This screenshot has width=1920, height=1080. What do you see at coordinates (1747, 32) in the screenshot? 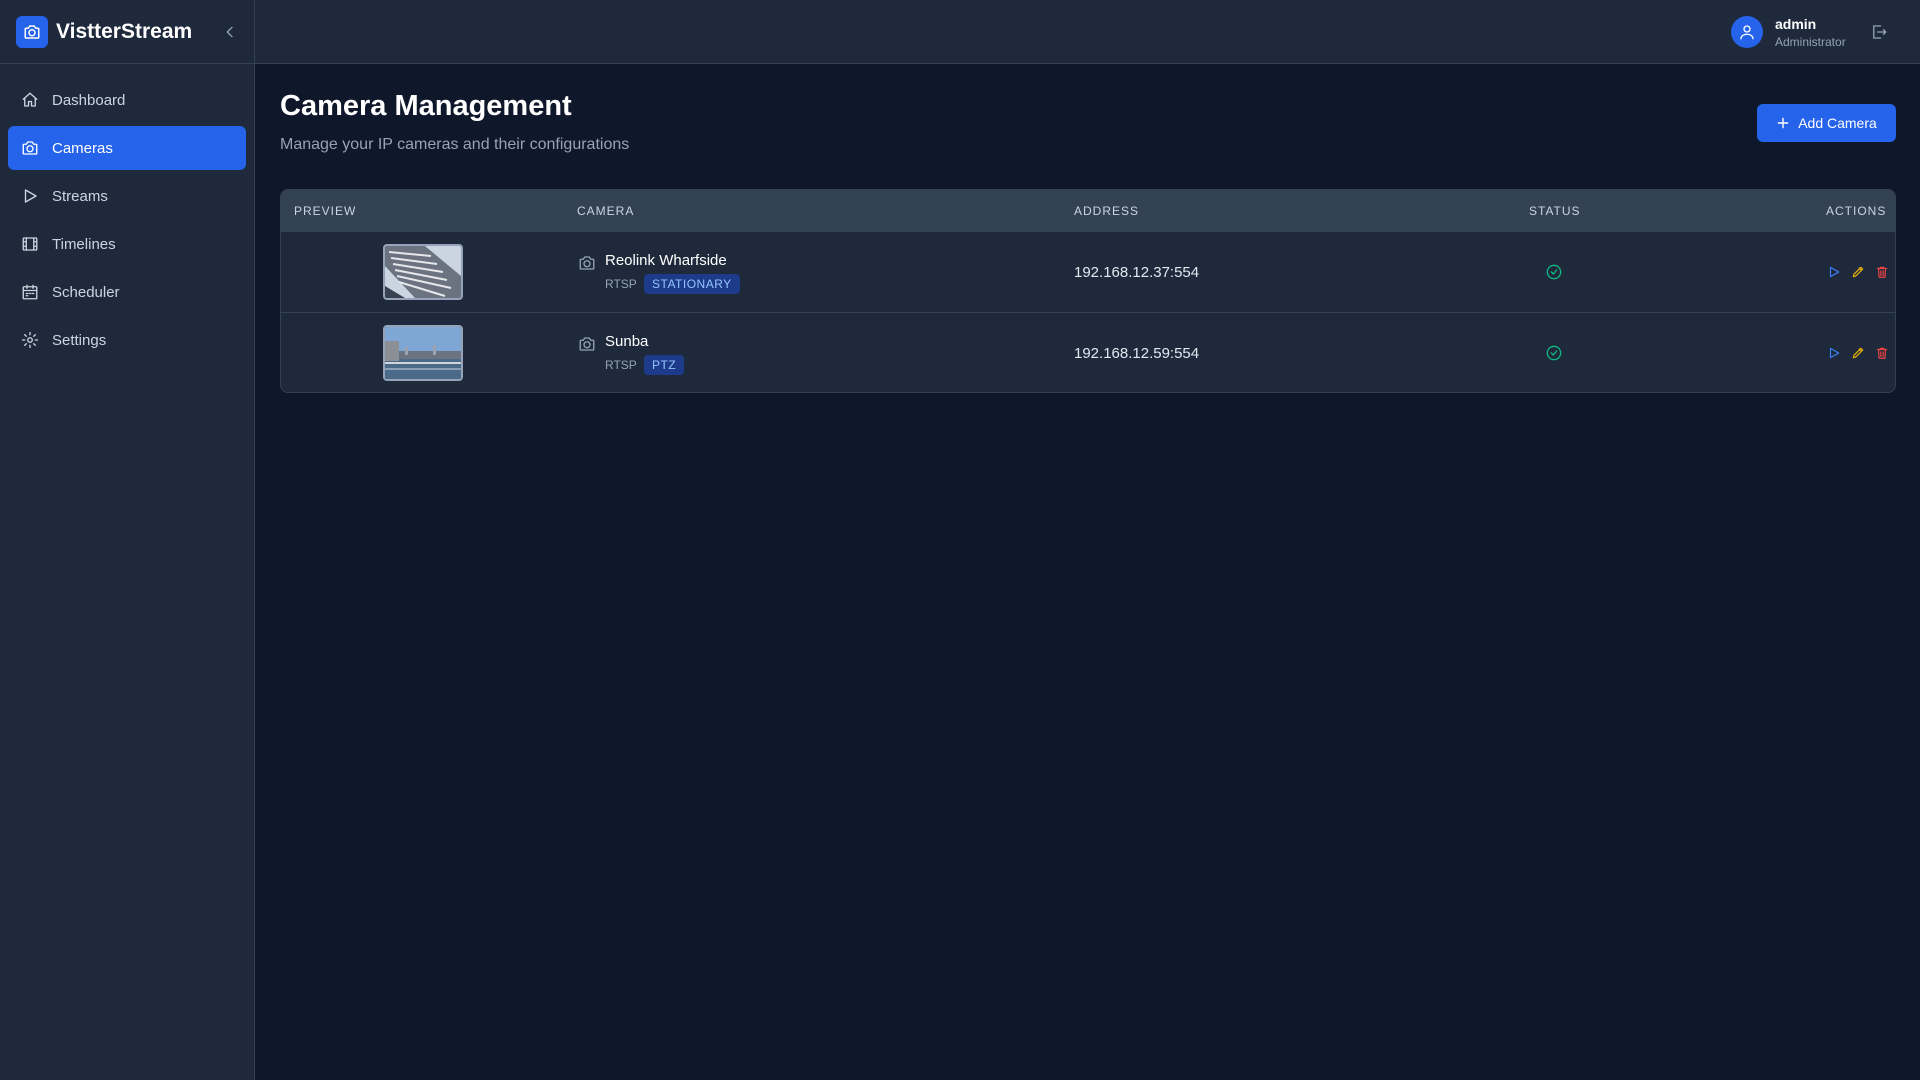
I see `user-icon` at bounding box center [1747, 32].